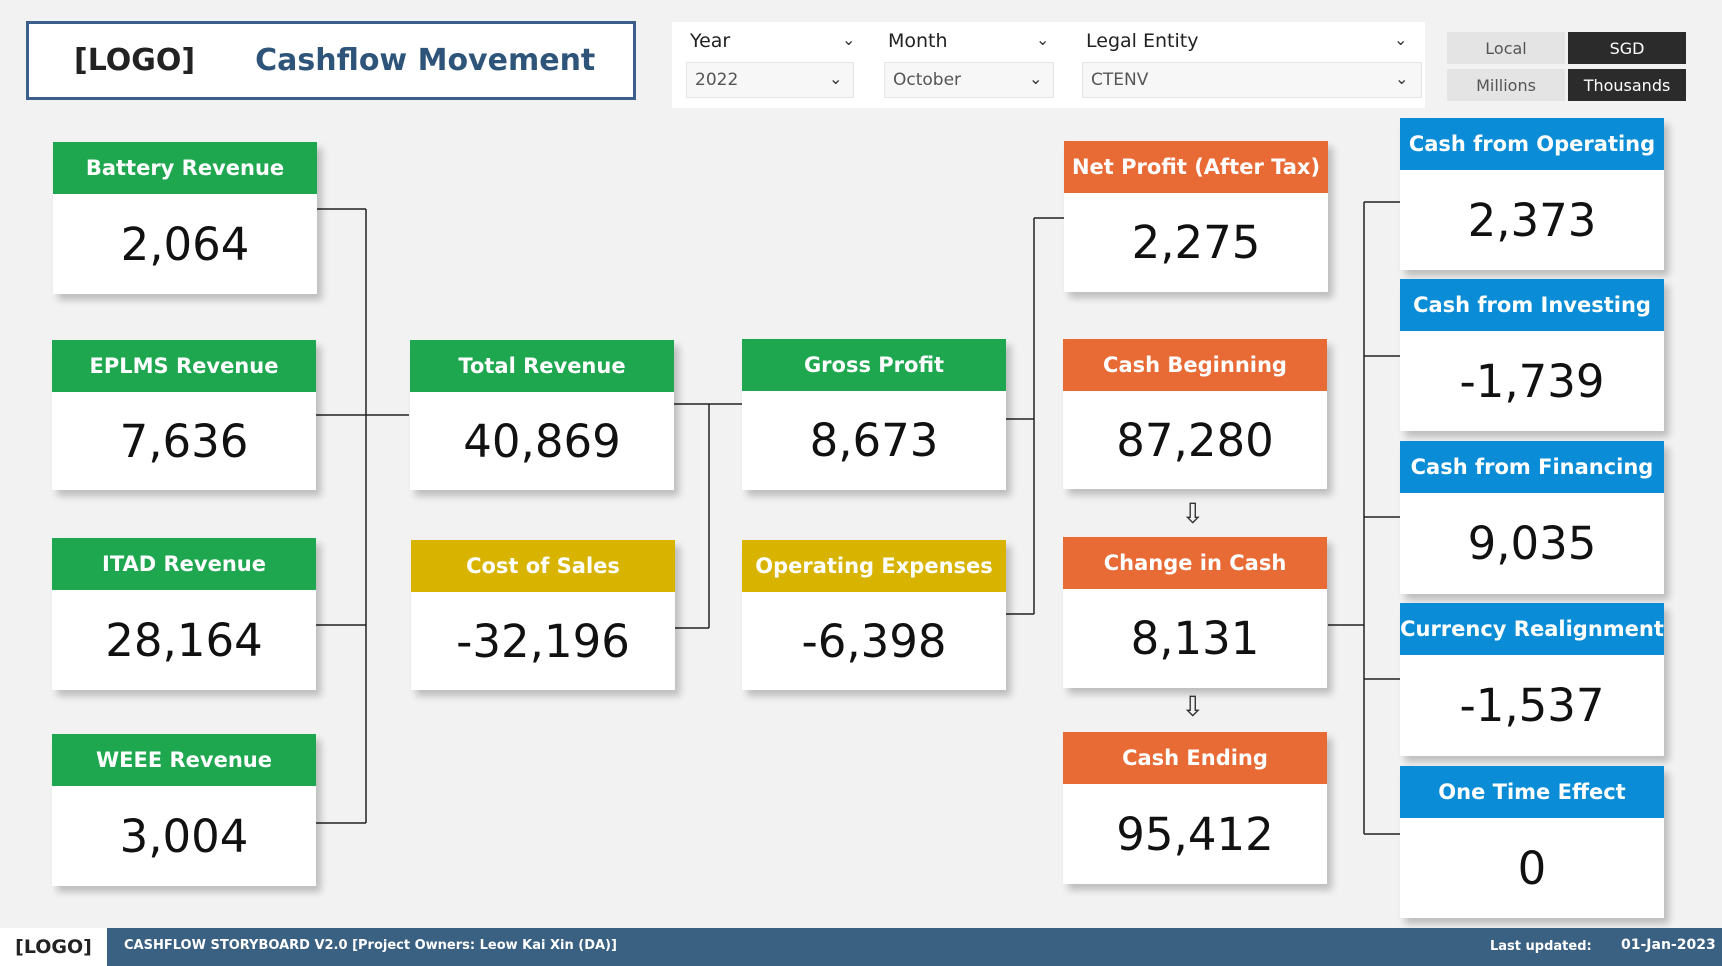  Describe the element at coordinates (184, 366) in the screenshot. I see `card-title: EPLMS Revenue` at that location.